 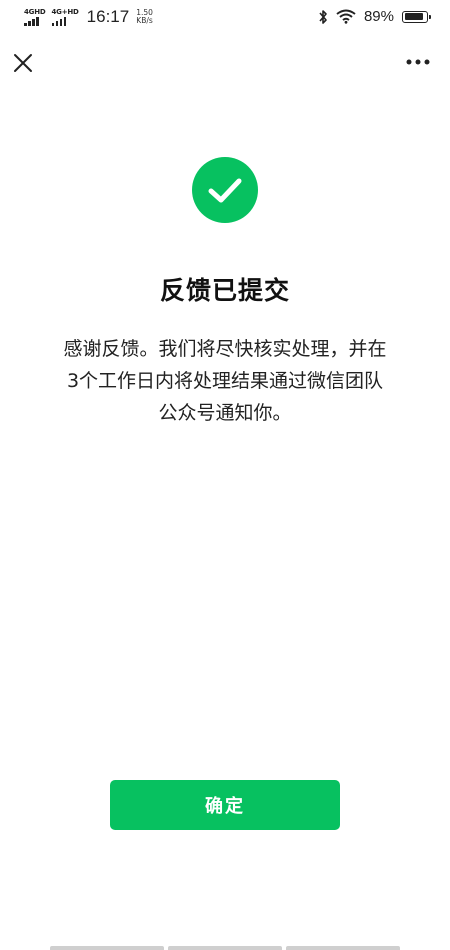 I want to click on wifi-icon, so click(x=346, y=16).